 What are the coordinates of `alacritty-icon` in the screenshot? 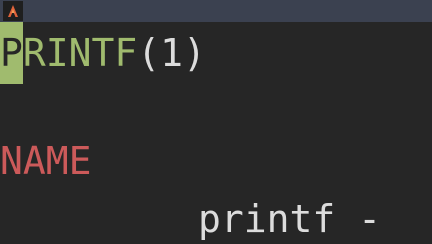 It's located at (13, 11).